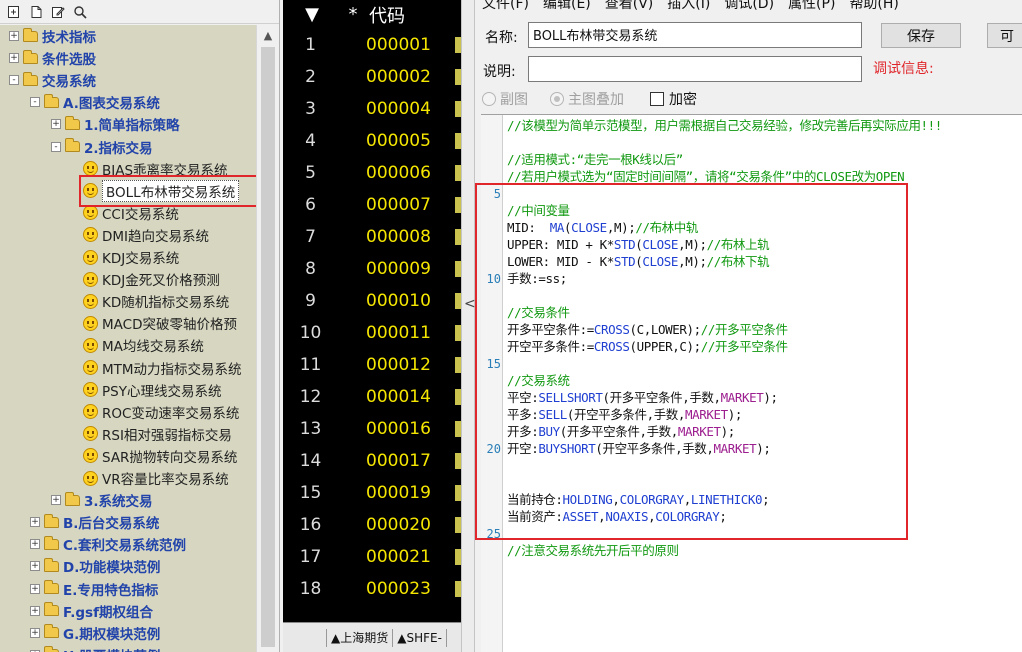 This screenshot has height=652, width=1022. I want to click on tree-item-system: BIAS乖离率交易系统, so click(155, 169).